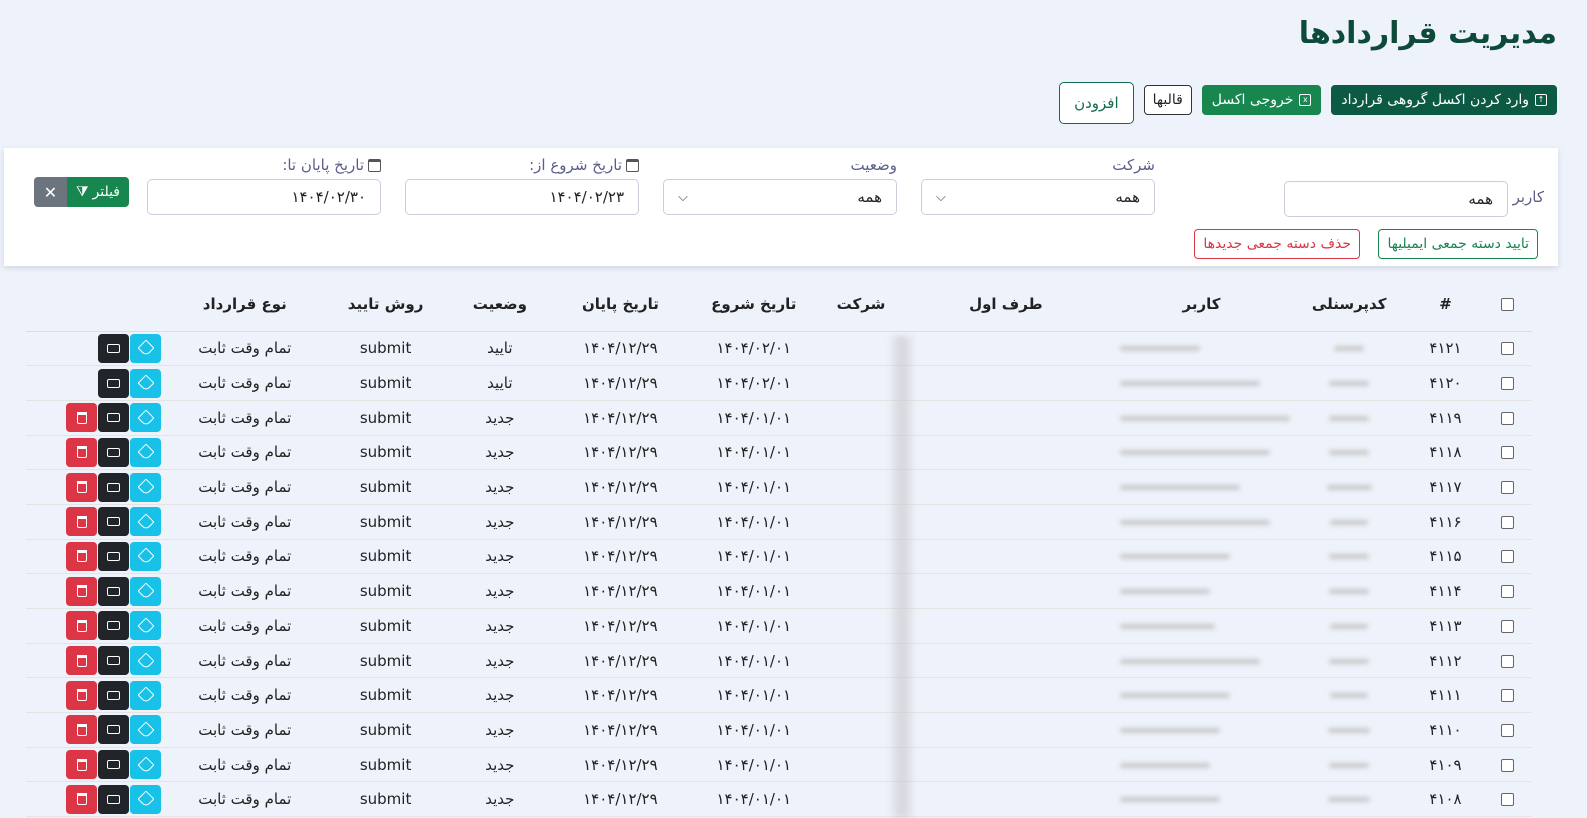 The height and width of the screenshot is (818, 1587). I want to click on column-header: طرف اول, so click(1006, 305).